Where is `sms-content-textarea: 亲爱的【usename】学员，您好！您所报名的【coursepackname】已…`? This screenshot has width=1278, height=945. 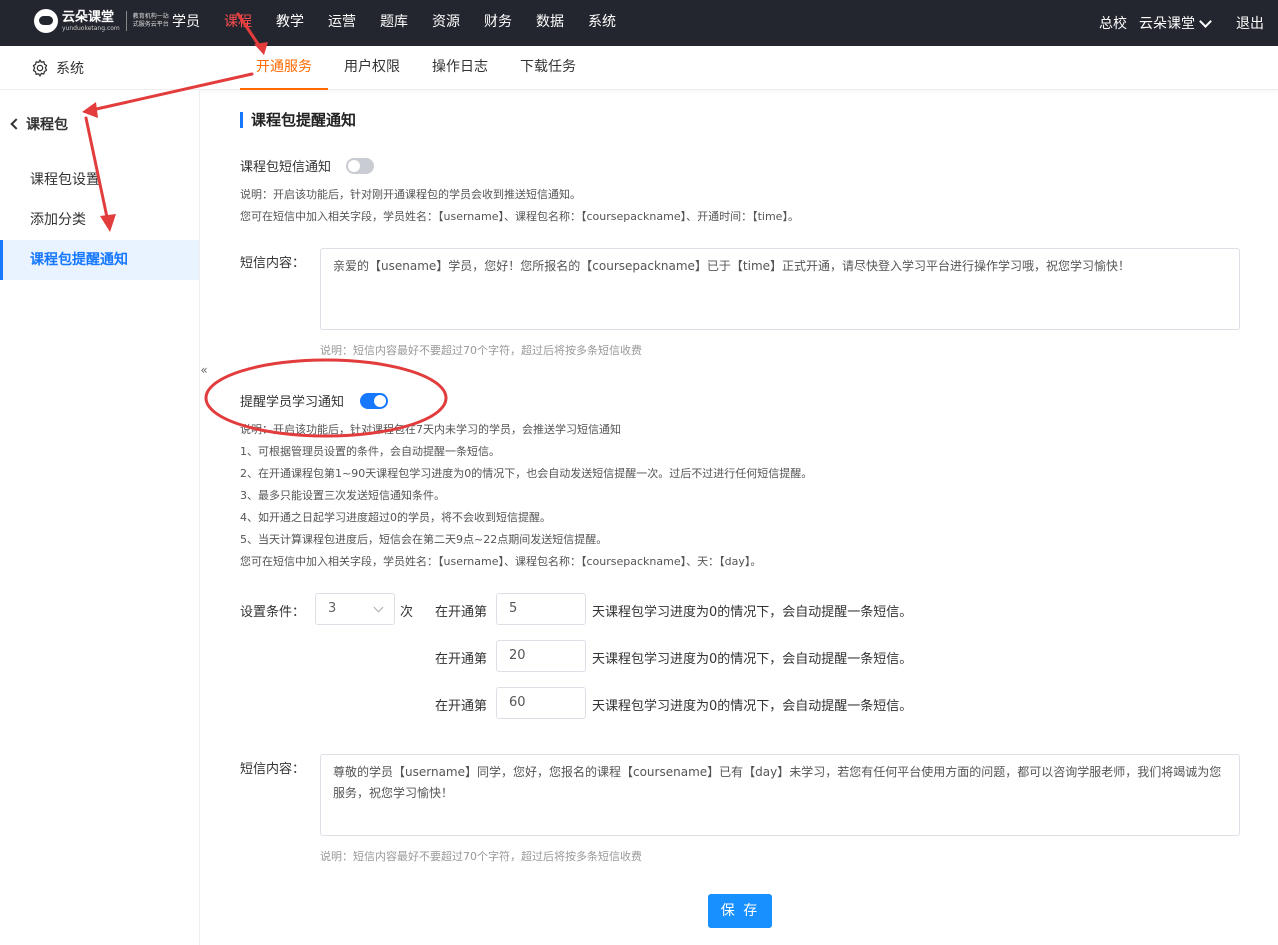 sms-content-textarea: 亲爱的【usename】学员，您好！您所报名的【coursepackname】已… is located at coordinates (780, 289).